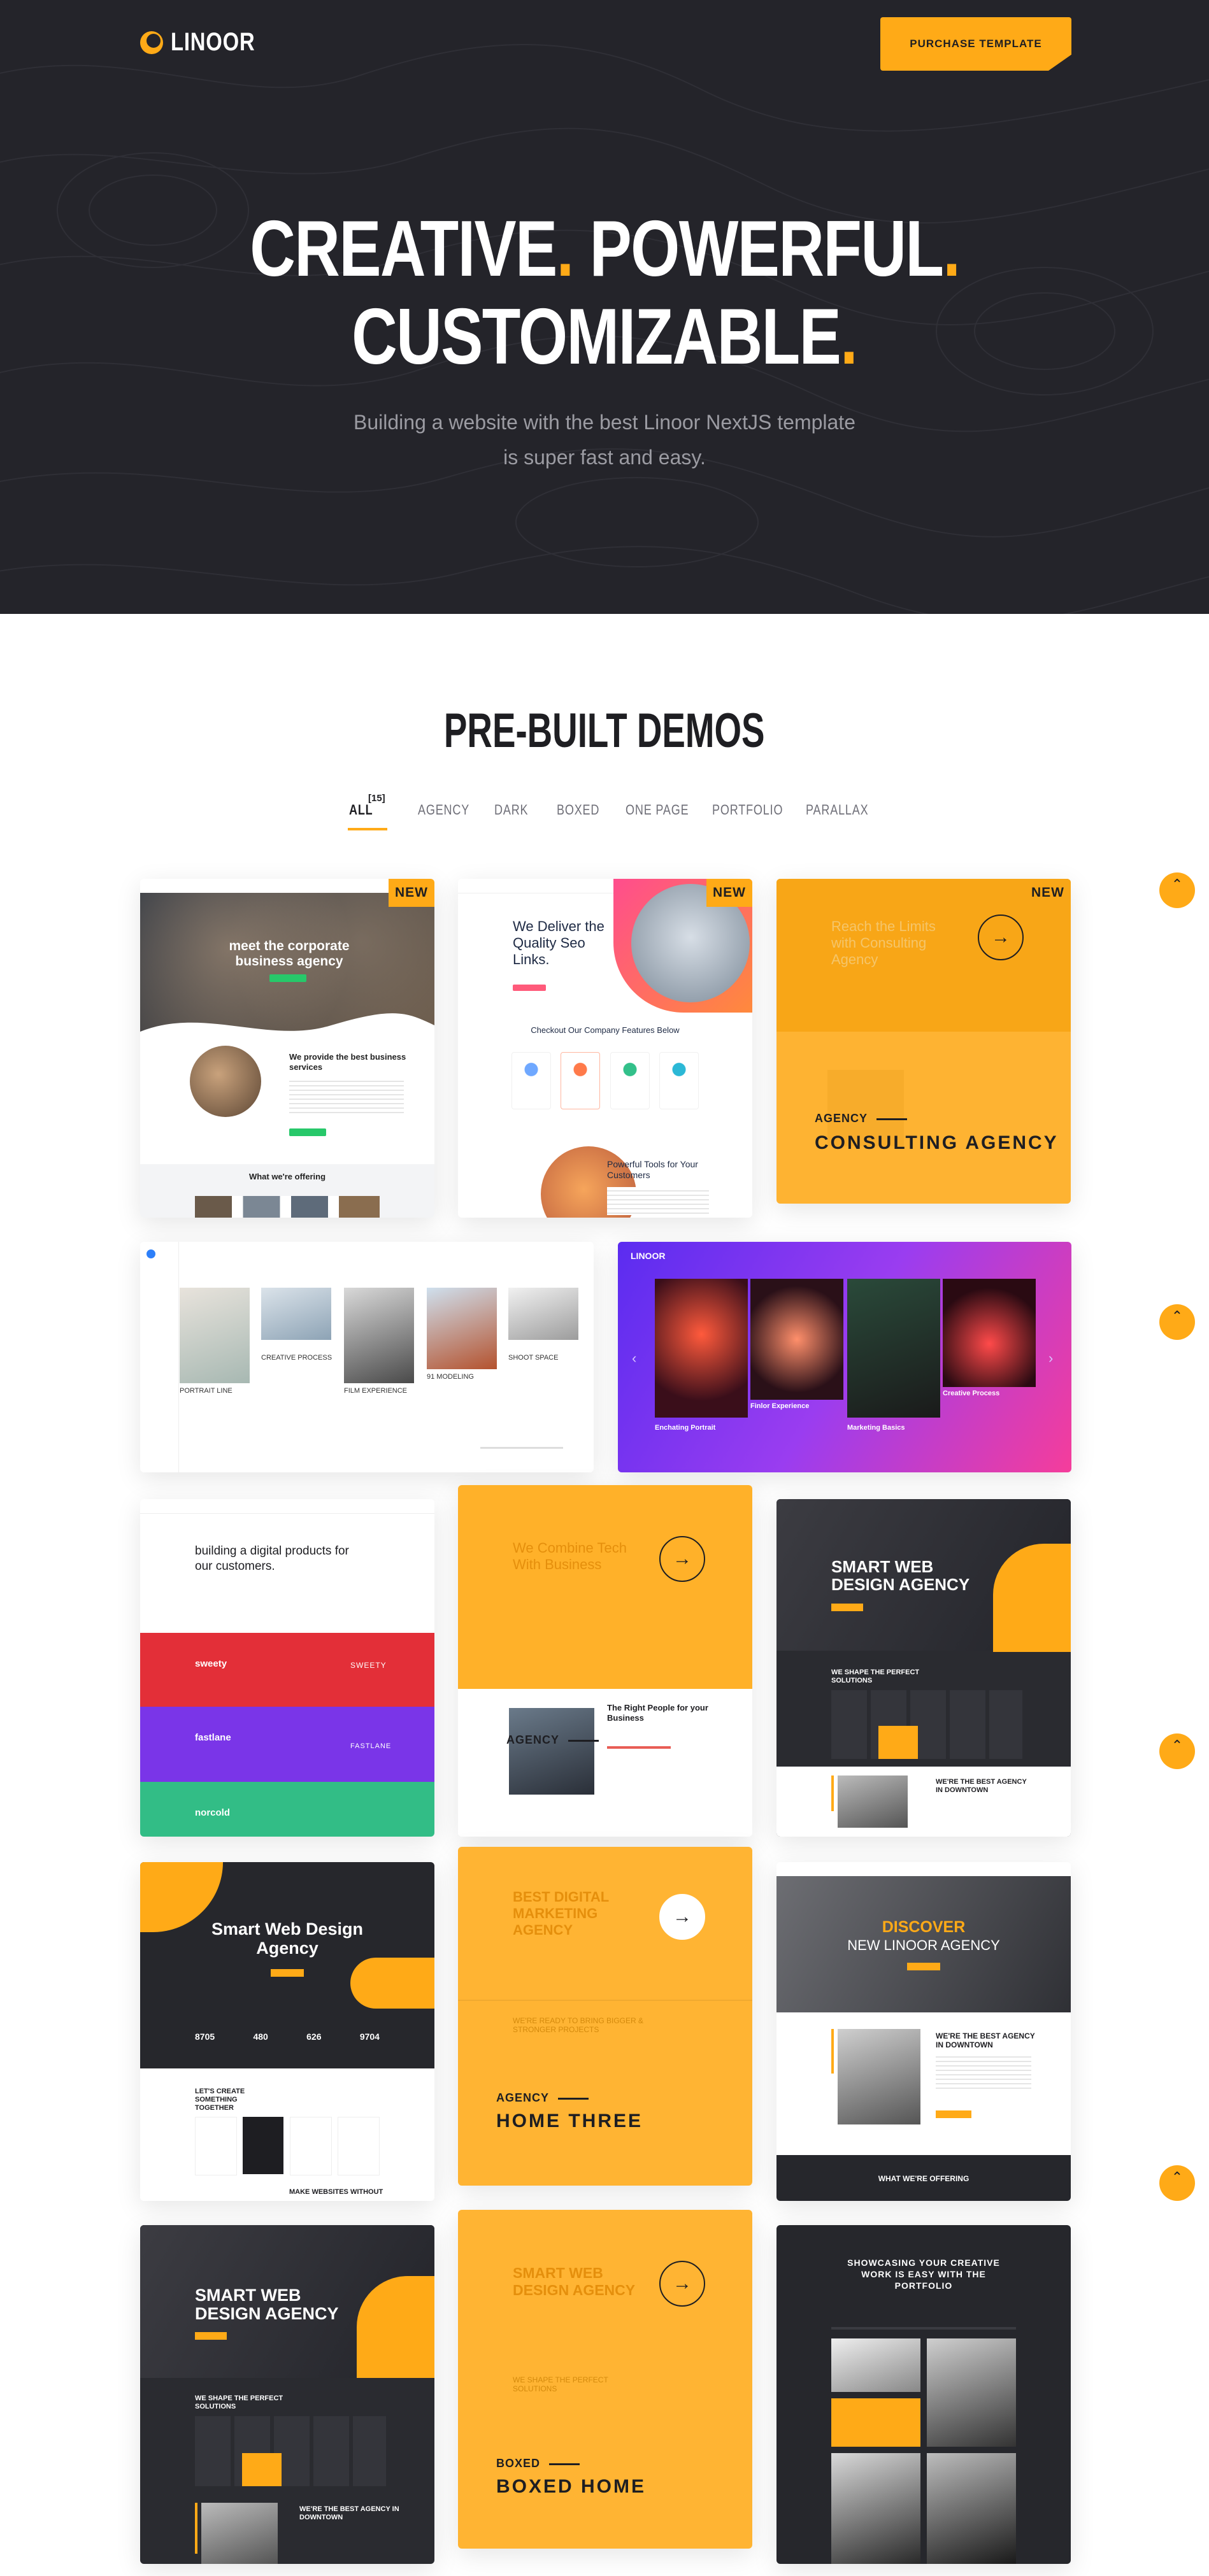 The width and height of the screenshot is (1209, 2576). What do you see at coordinates (652, 1169) in the screenshot?
I see `tools-heading: Powerful Tools for Your Customers` at bounding box center [652, 1169].